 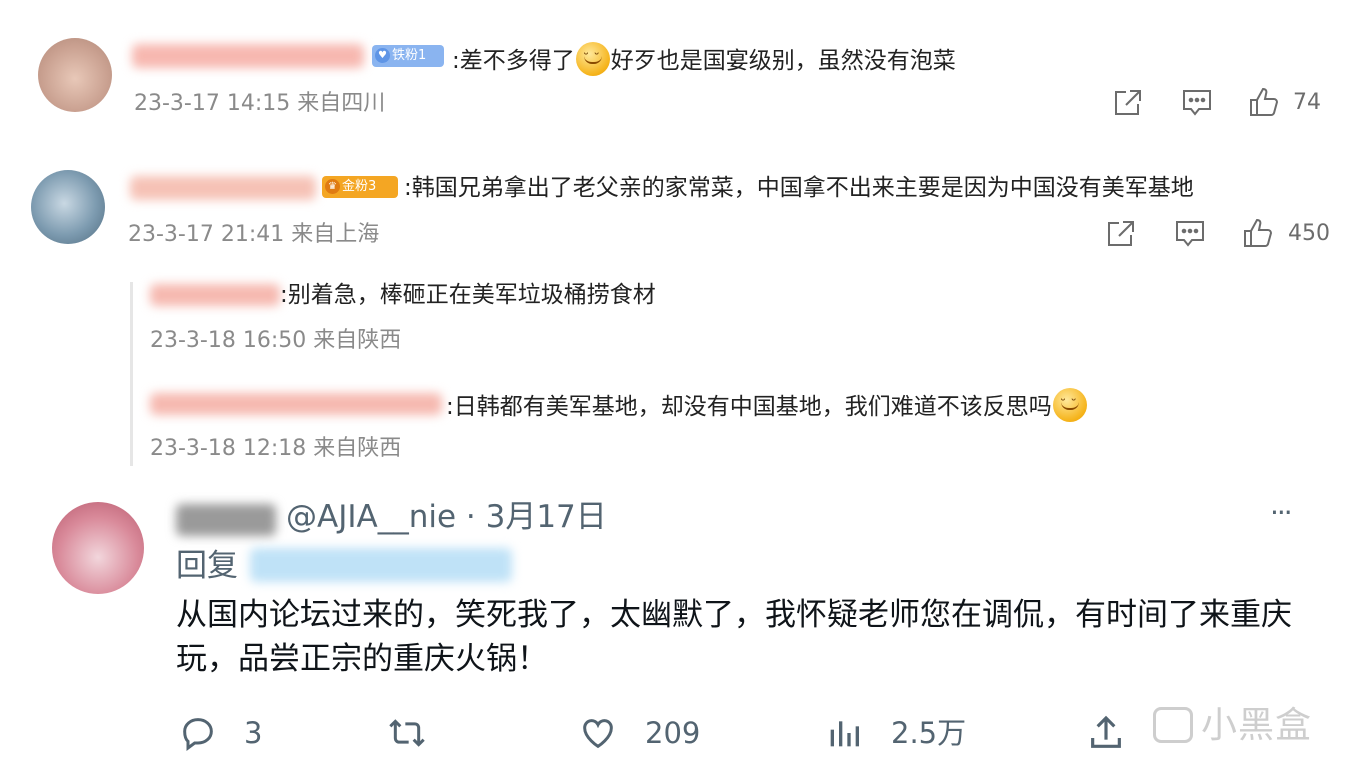 What do you see at coordinates (254, 234) in the screenshot?
I see `comment-meta: 23-3-17 21:41 来自上海` at bounding box center [254, 234].